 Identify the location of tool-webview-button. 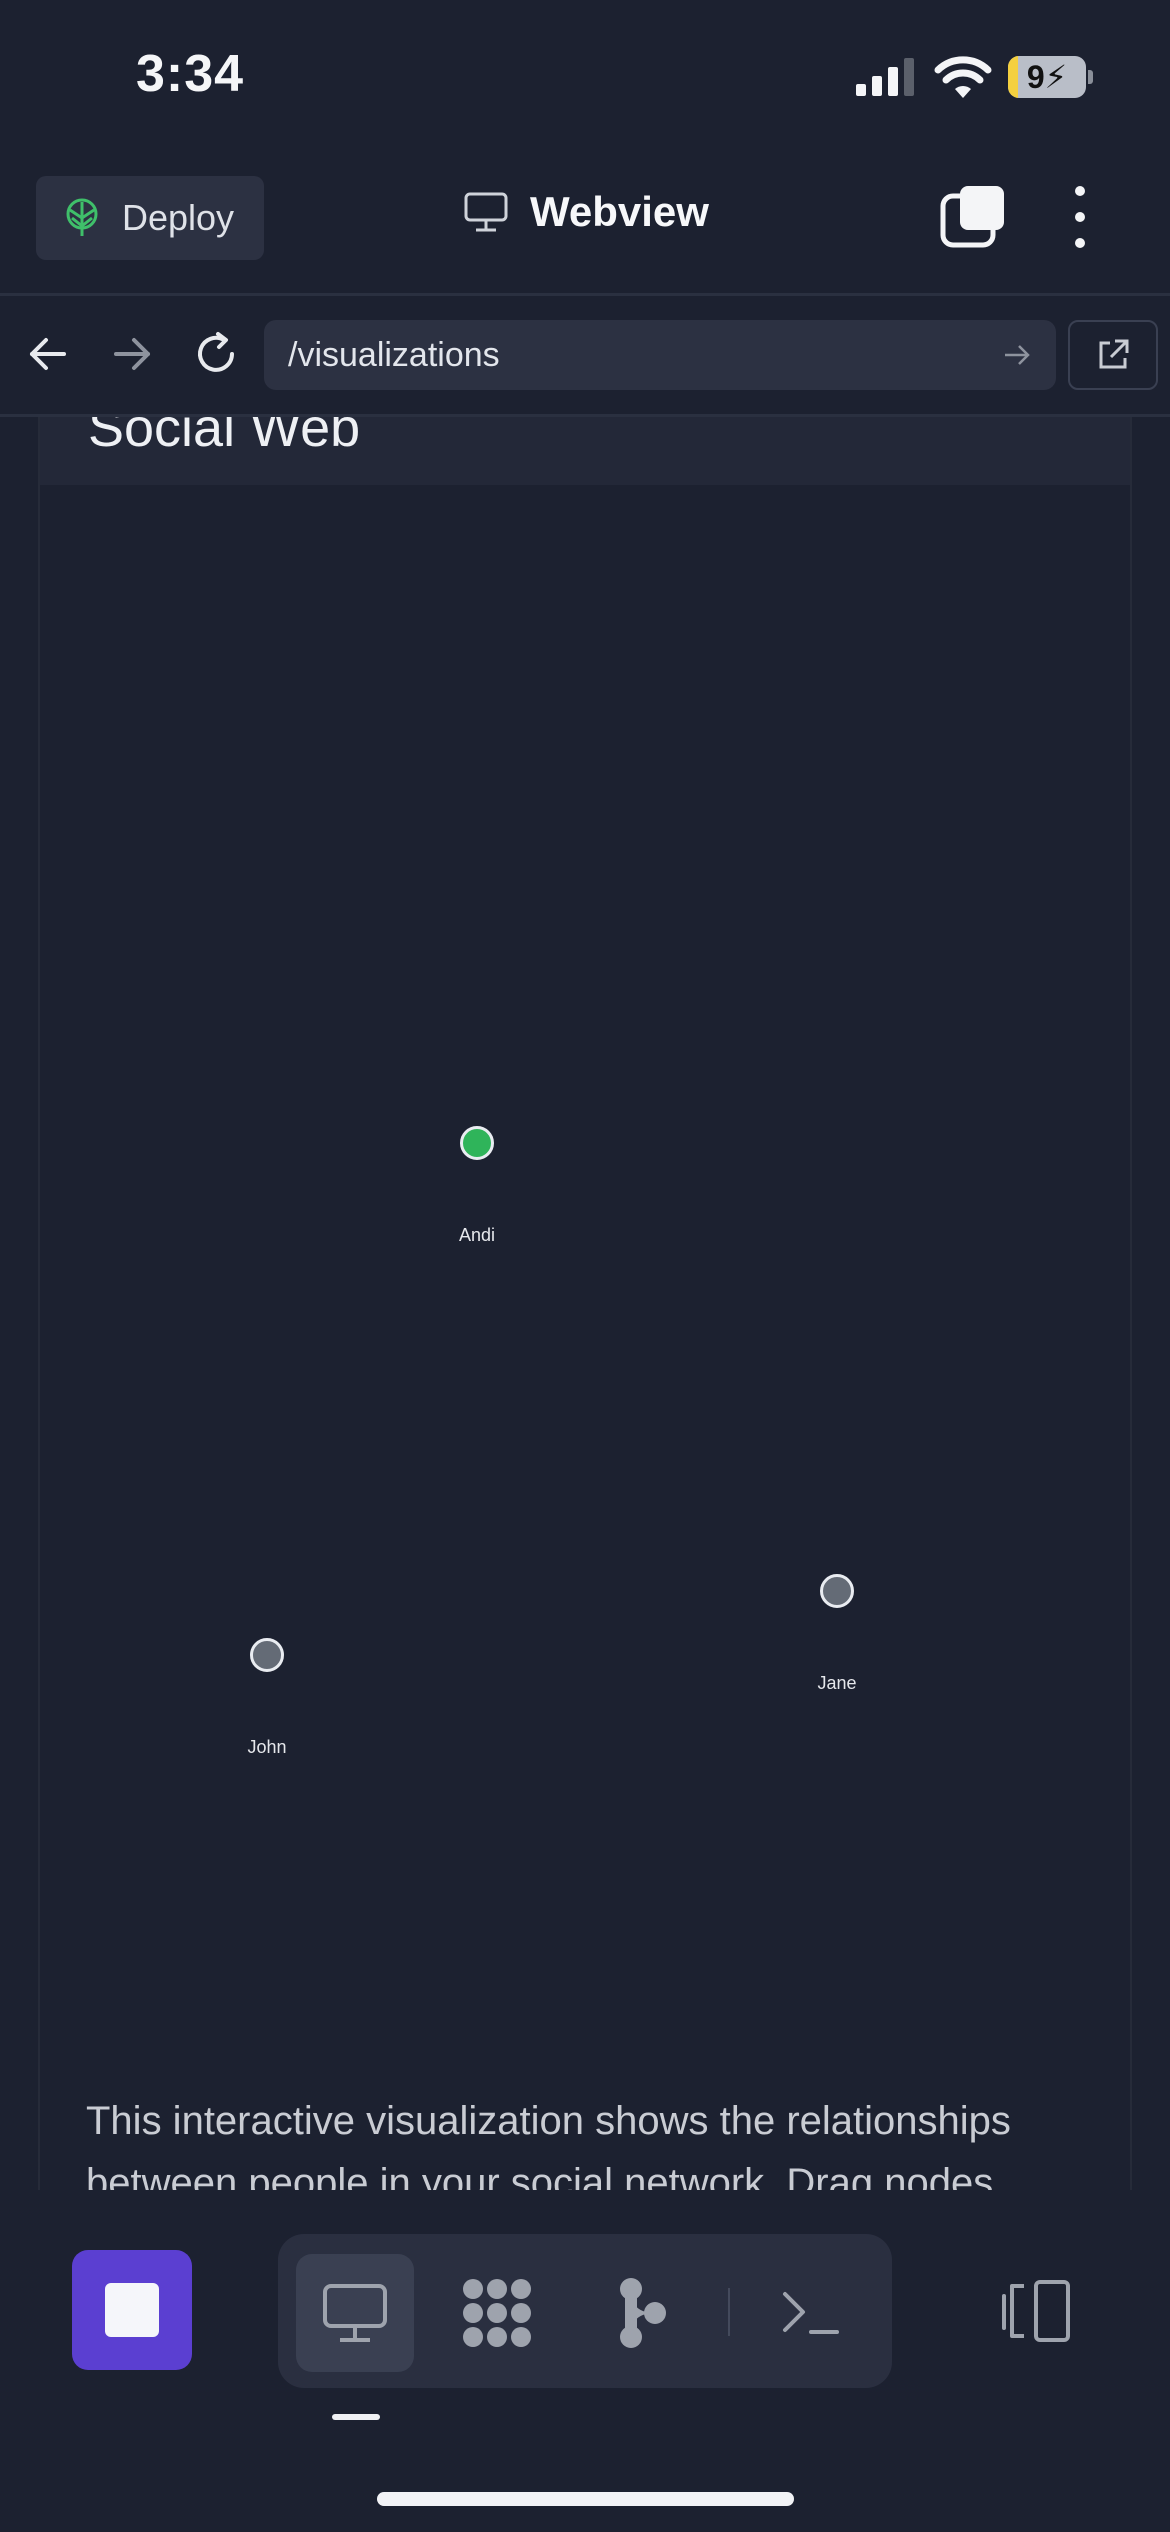
(355, 2313).